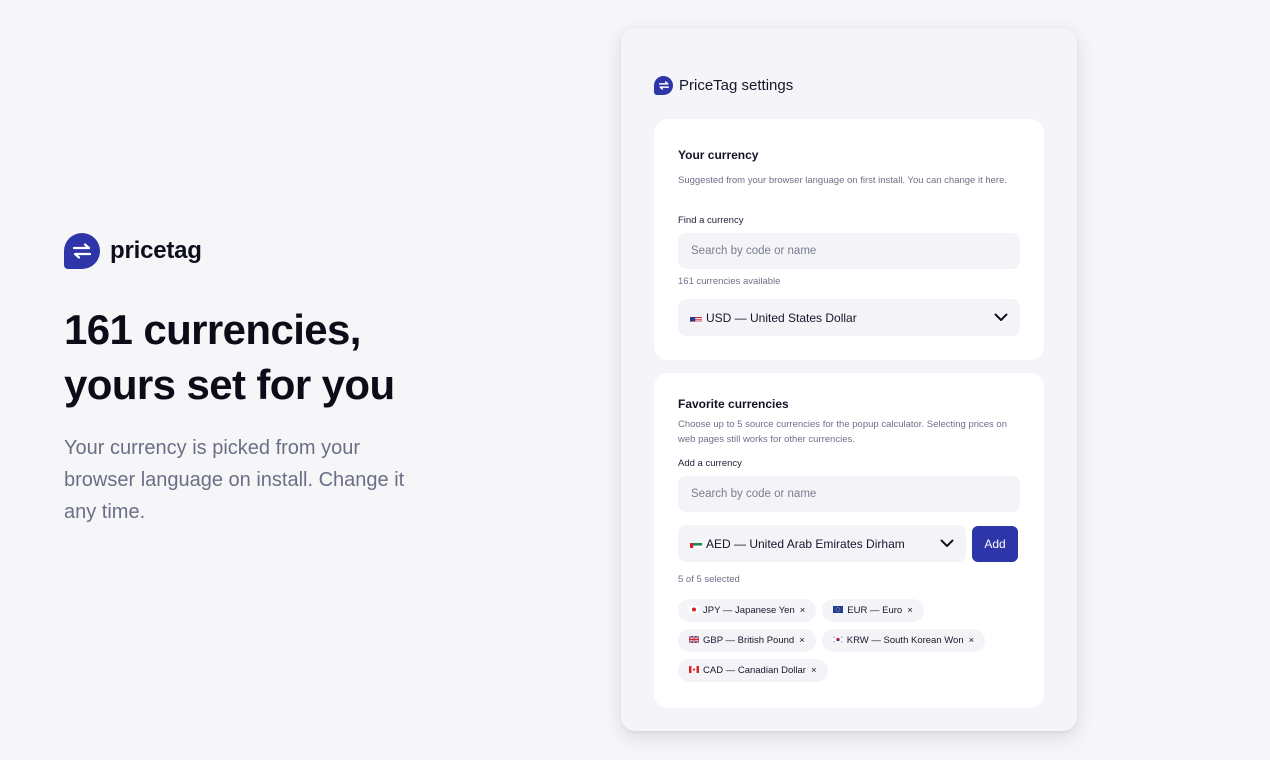 This screenshot has height=760, width=1270. What do you see at coordinates (805, 543) in the screenshot?
I see `add-currency-selected-value: AED — United Arab Emirates Dirham` at bounding box center [805, 543].